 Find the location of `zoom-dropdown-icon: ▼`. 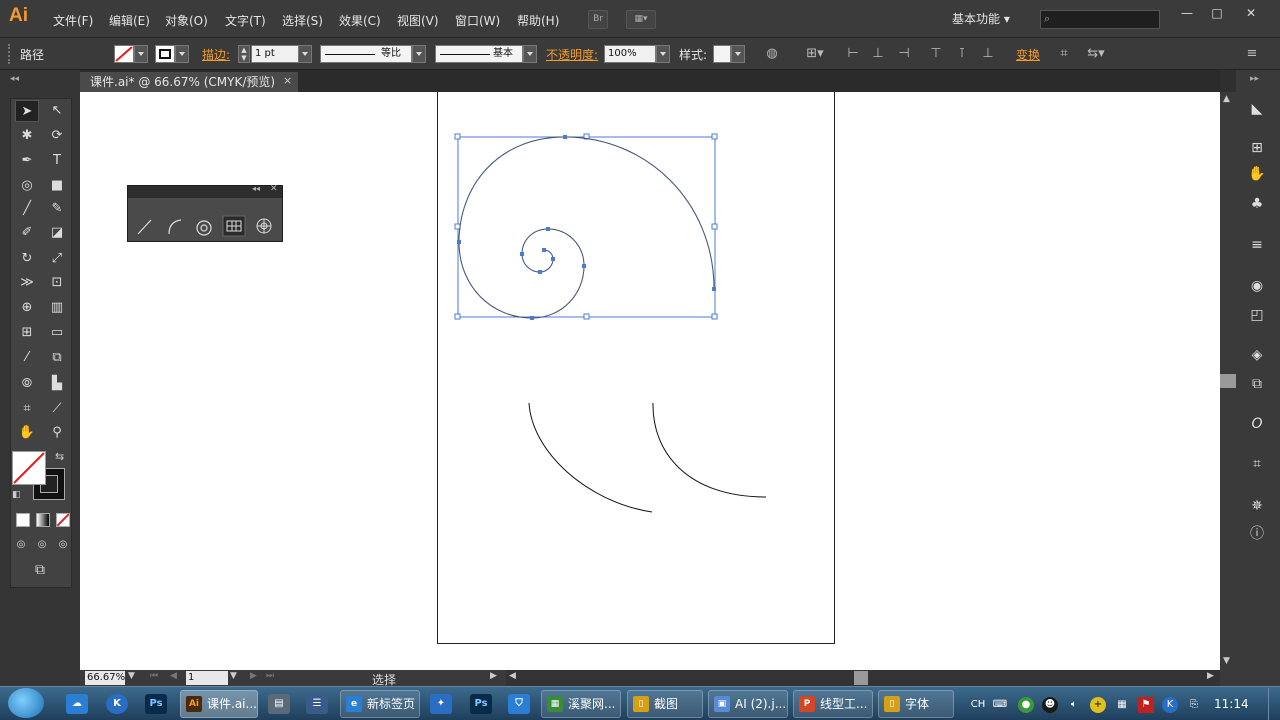

zoom-dropdown-icon: ▼ is located at coordinates (131, 676).